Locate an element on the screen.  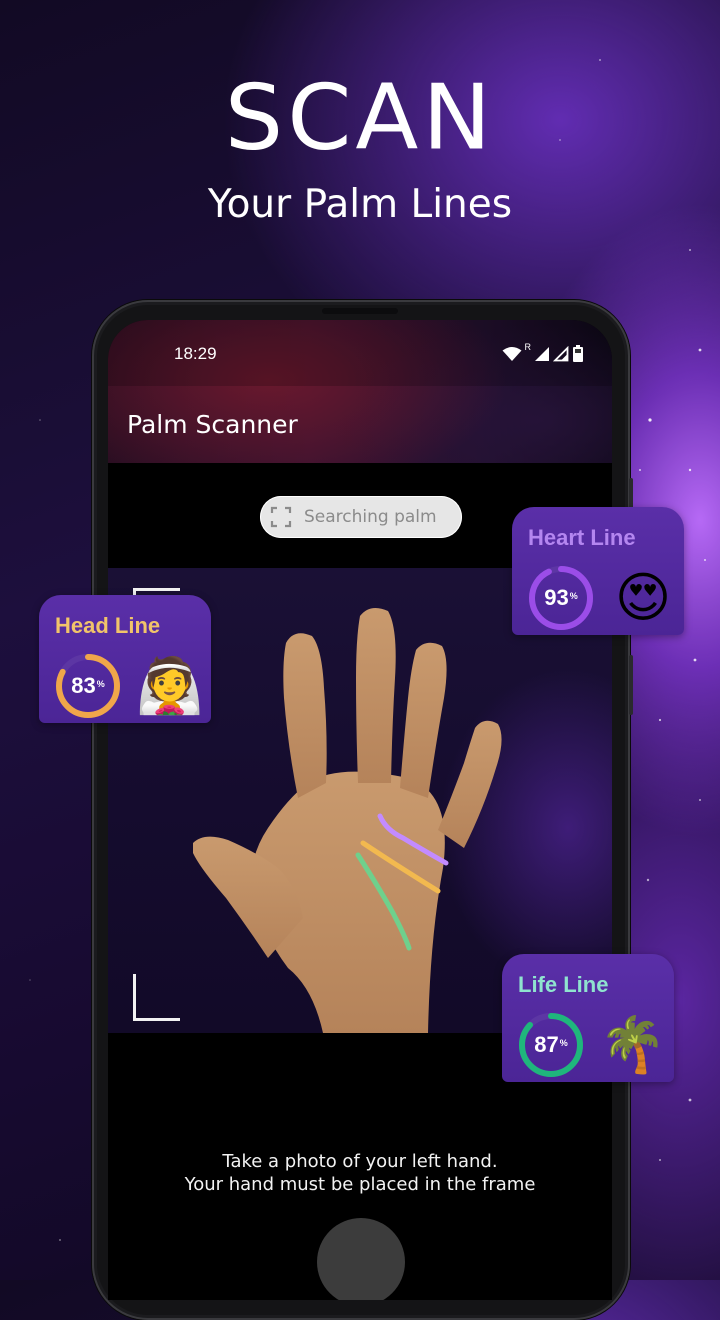
card-title: Heart Line is located at coordinates (582, 537).